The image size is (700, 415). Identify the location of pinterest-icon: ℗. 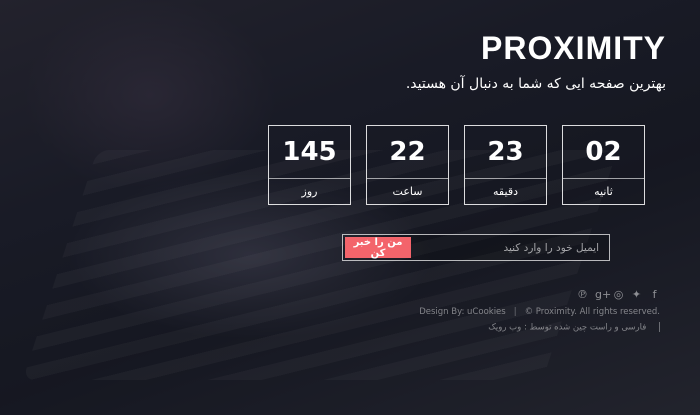
(582, 295).